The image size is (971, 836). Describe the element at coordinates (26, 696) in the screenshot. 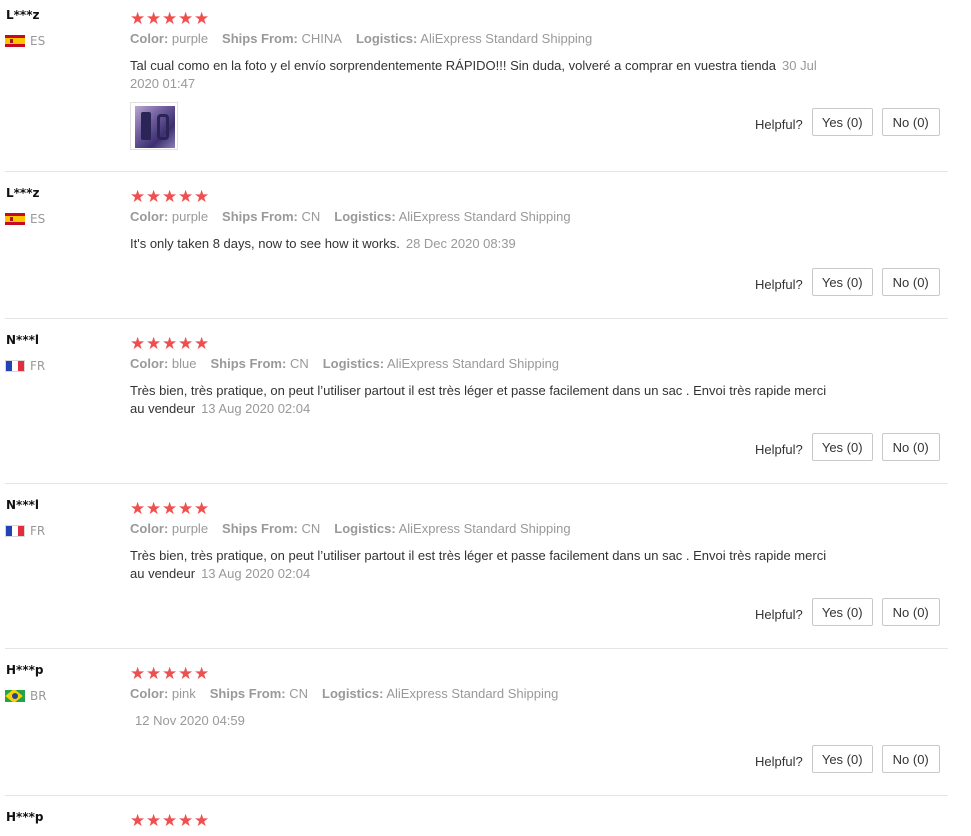

I see `reviewer-country: BR` at that location.